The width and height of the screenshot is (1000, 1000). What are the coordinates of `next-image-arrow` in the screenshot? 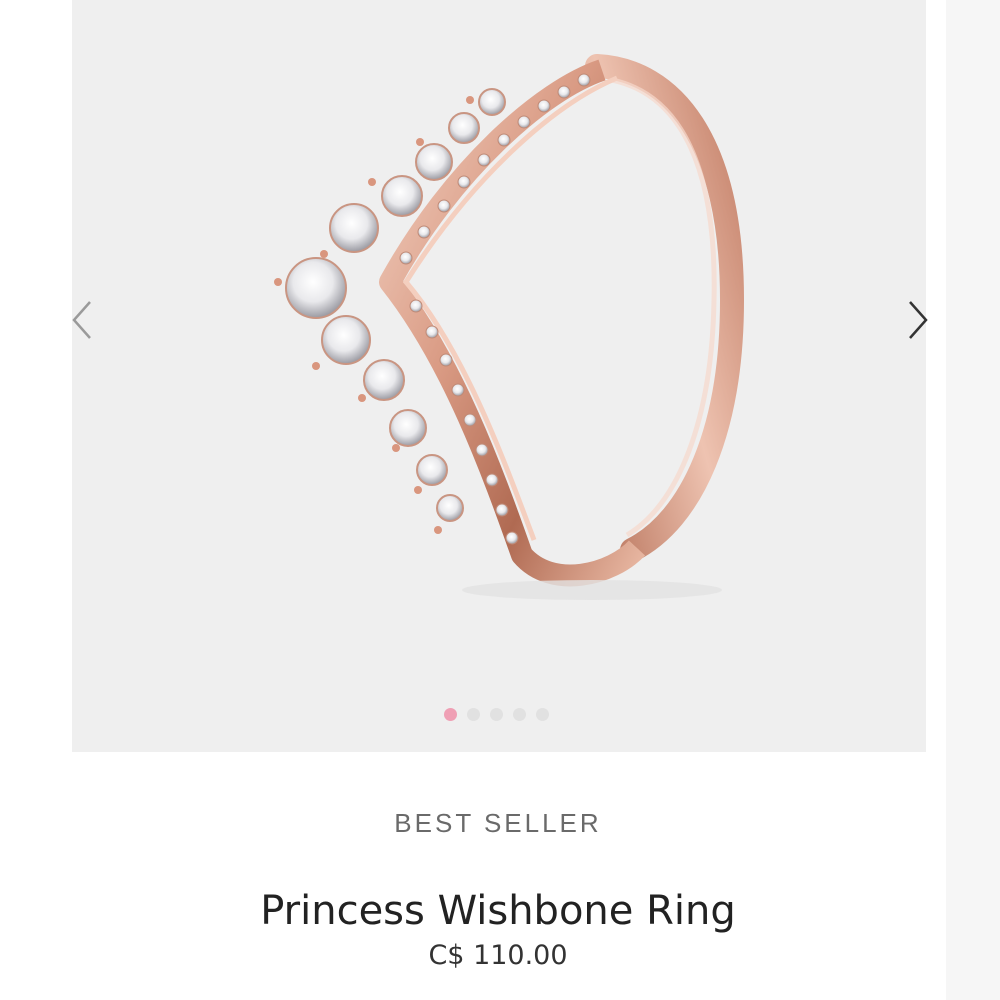 It's located at (917, 320).